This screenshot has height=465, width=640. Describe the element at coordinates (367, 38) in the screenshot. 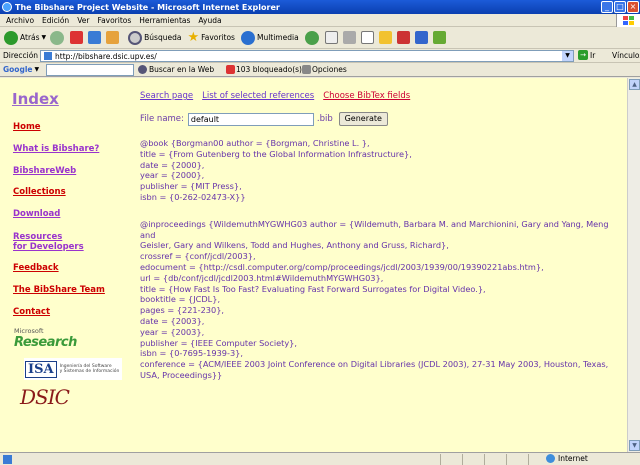

I see `edit-button` at that location.